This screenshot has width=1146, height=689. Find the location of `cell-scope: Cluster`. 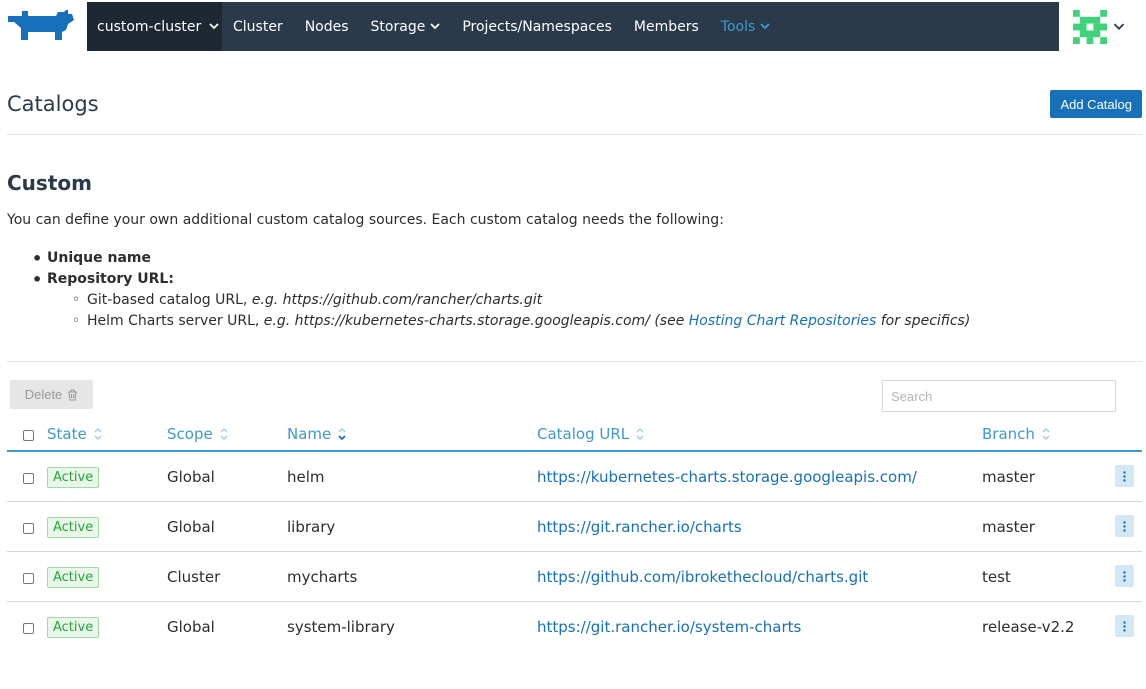

cell-scope: Cluster is located at coordinates (194, 577).